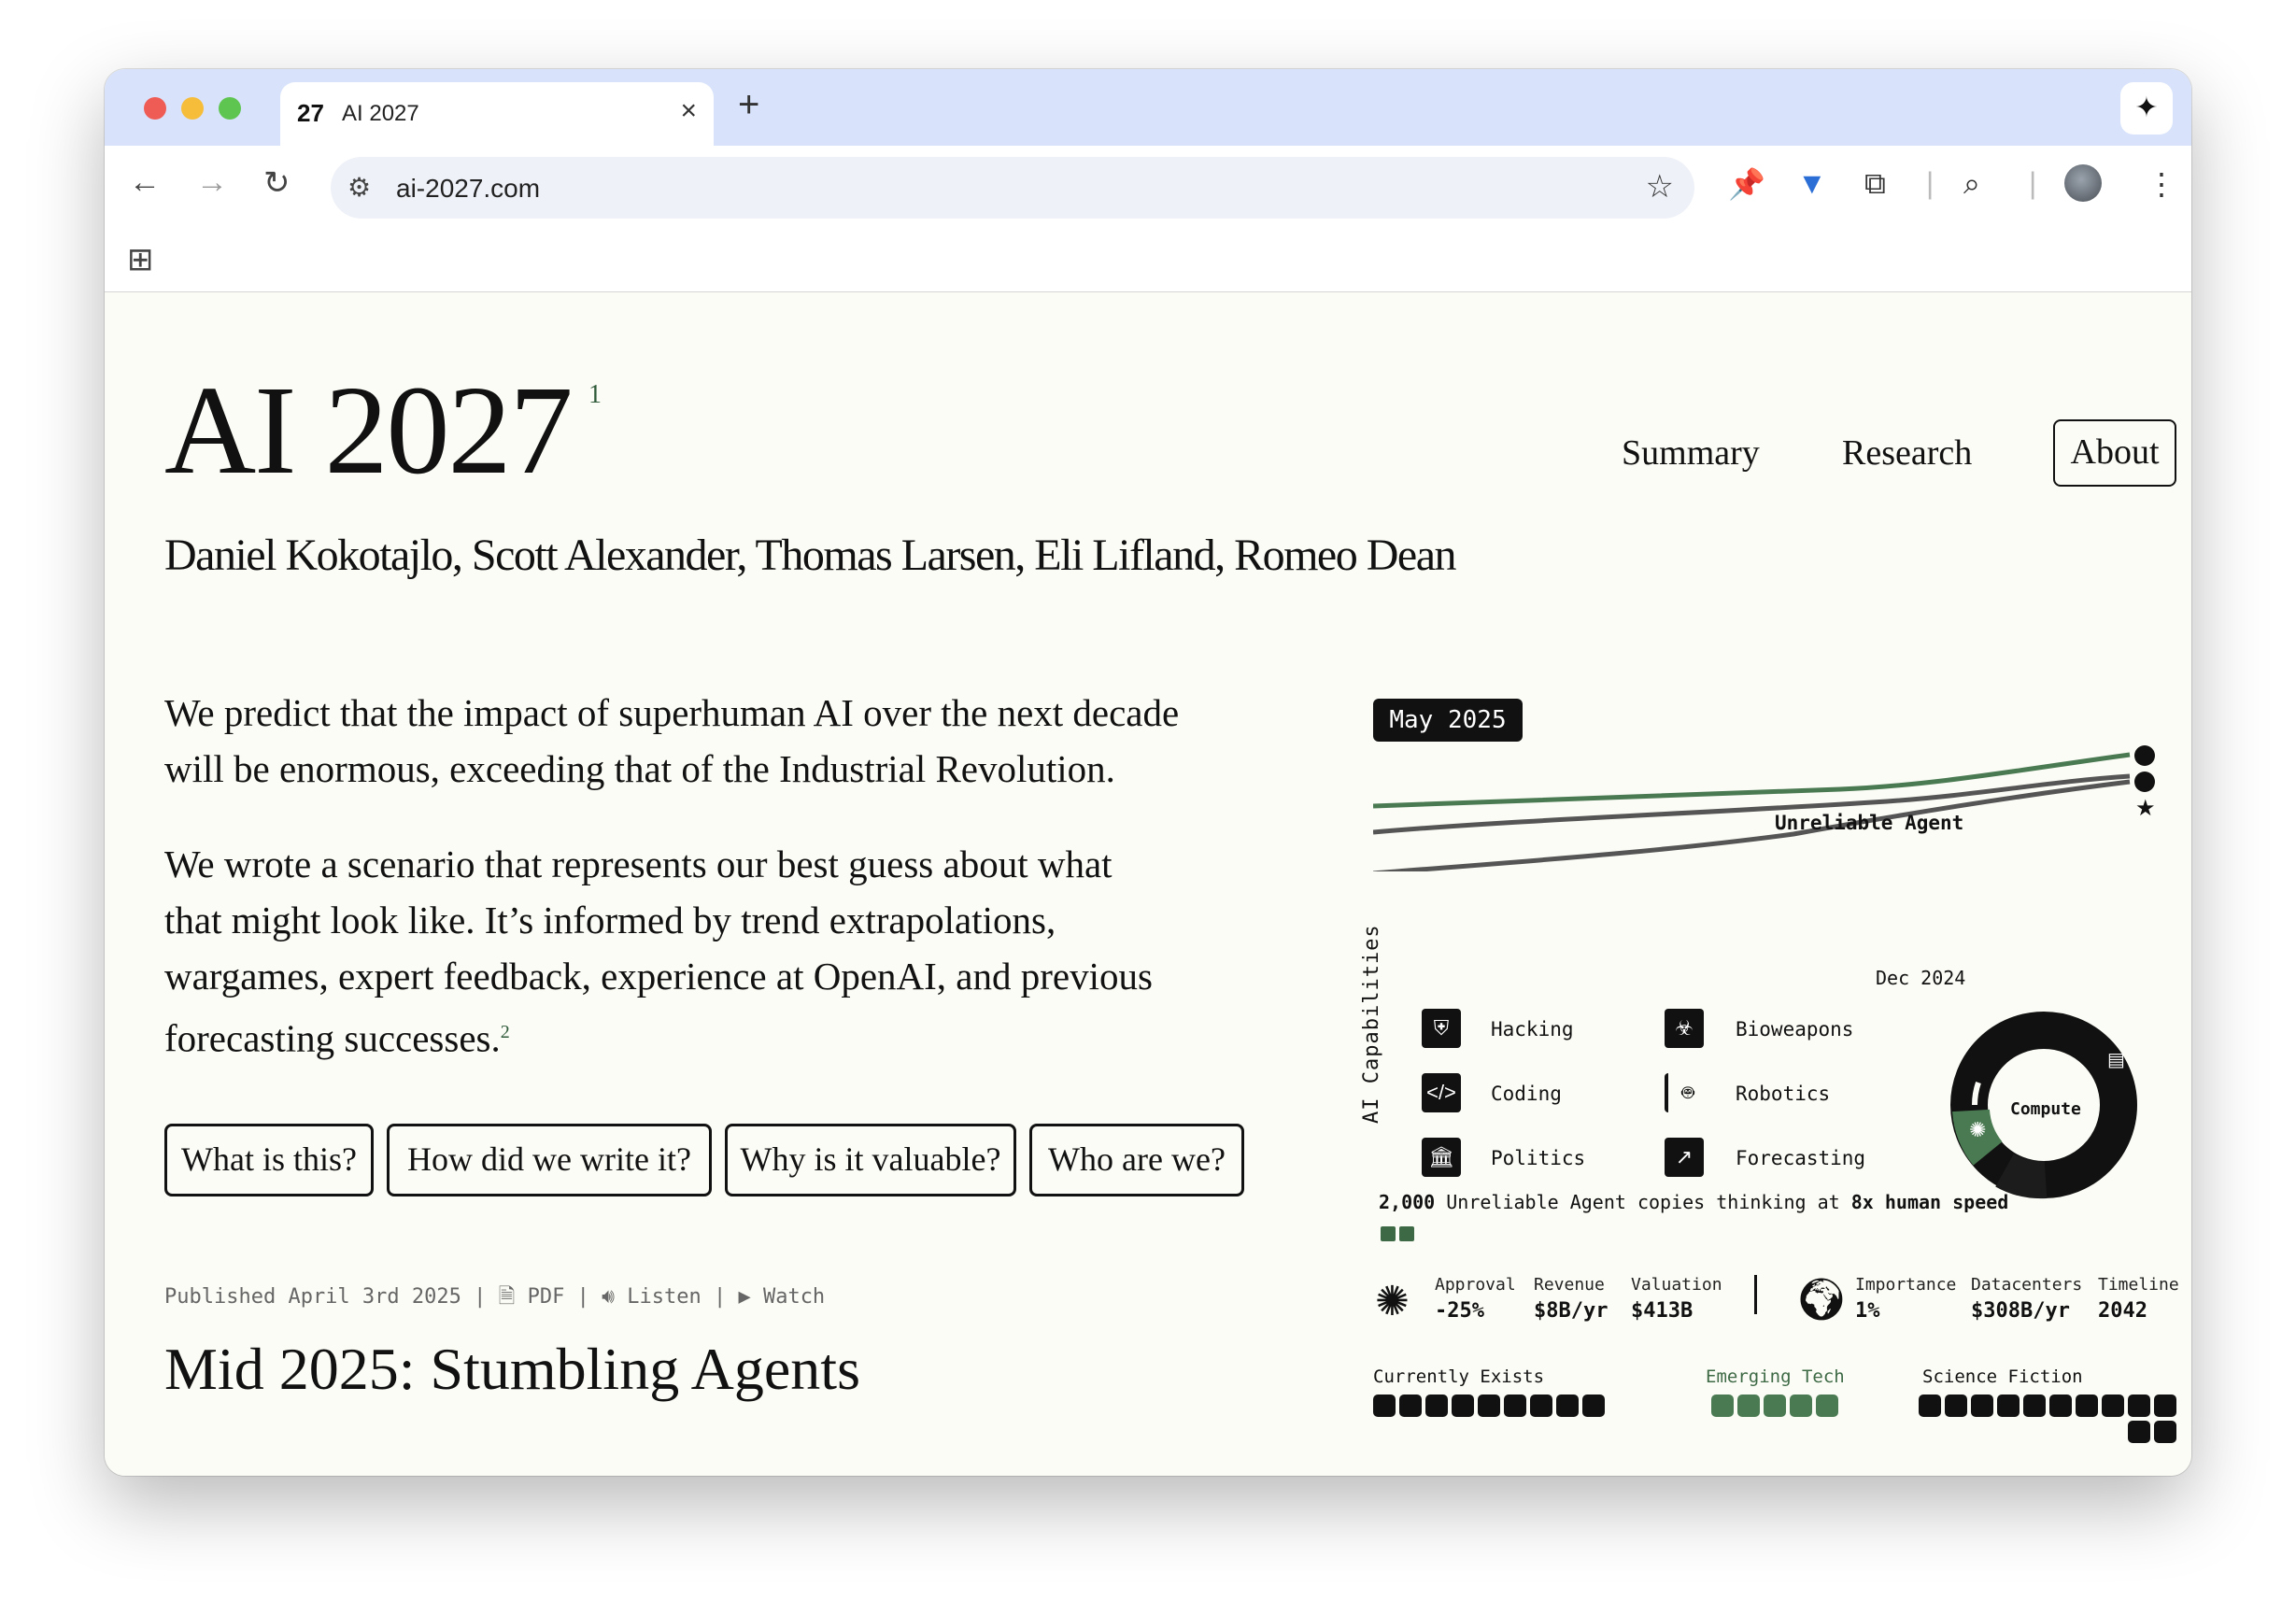  Describe the element at coordinates (313, 1297) in the screenshot. I see `published-date: Published April 3rd 2025` at that location.